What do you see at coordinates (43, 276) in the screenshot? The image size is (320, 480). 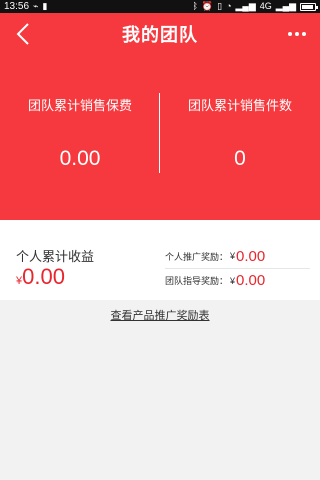 I see `income-amount: 0.00` at bounding box center [43, 276].